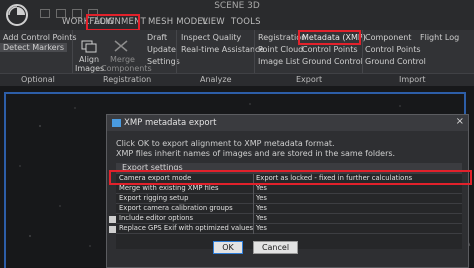 This screenshot has height=268, width=474. Describe the element at coordinates (460, 121) in the screenshot. I see `close-icon: ×` at that location.